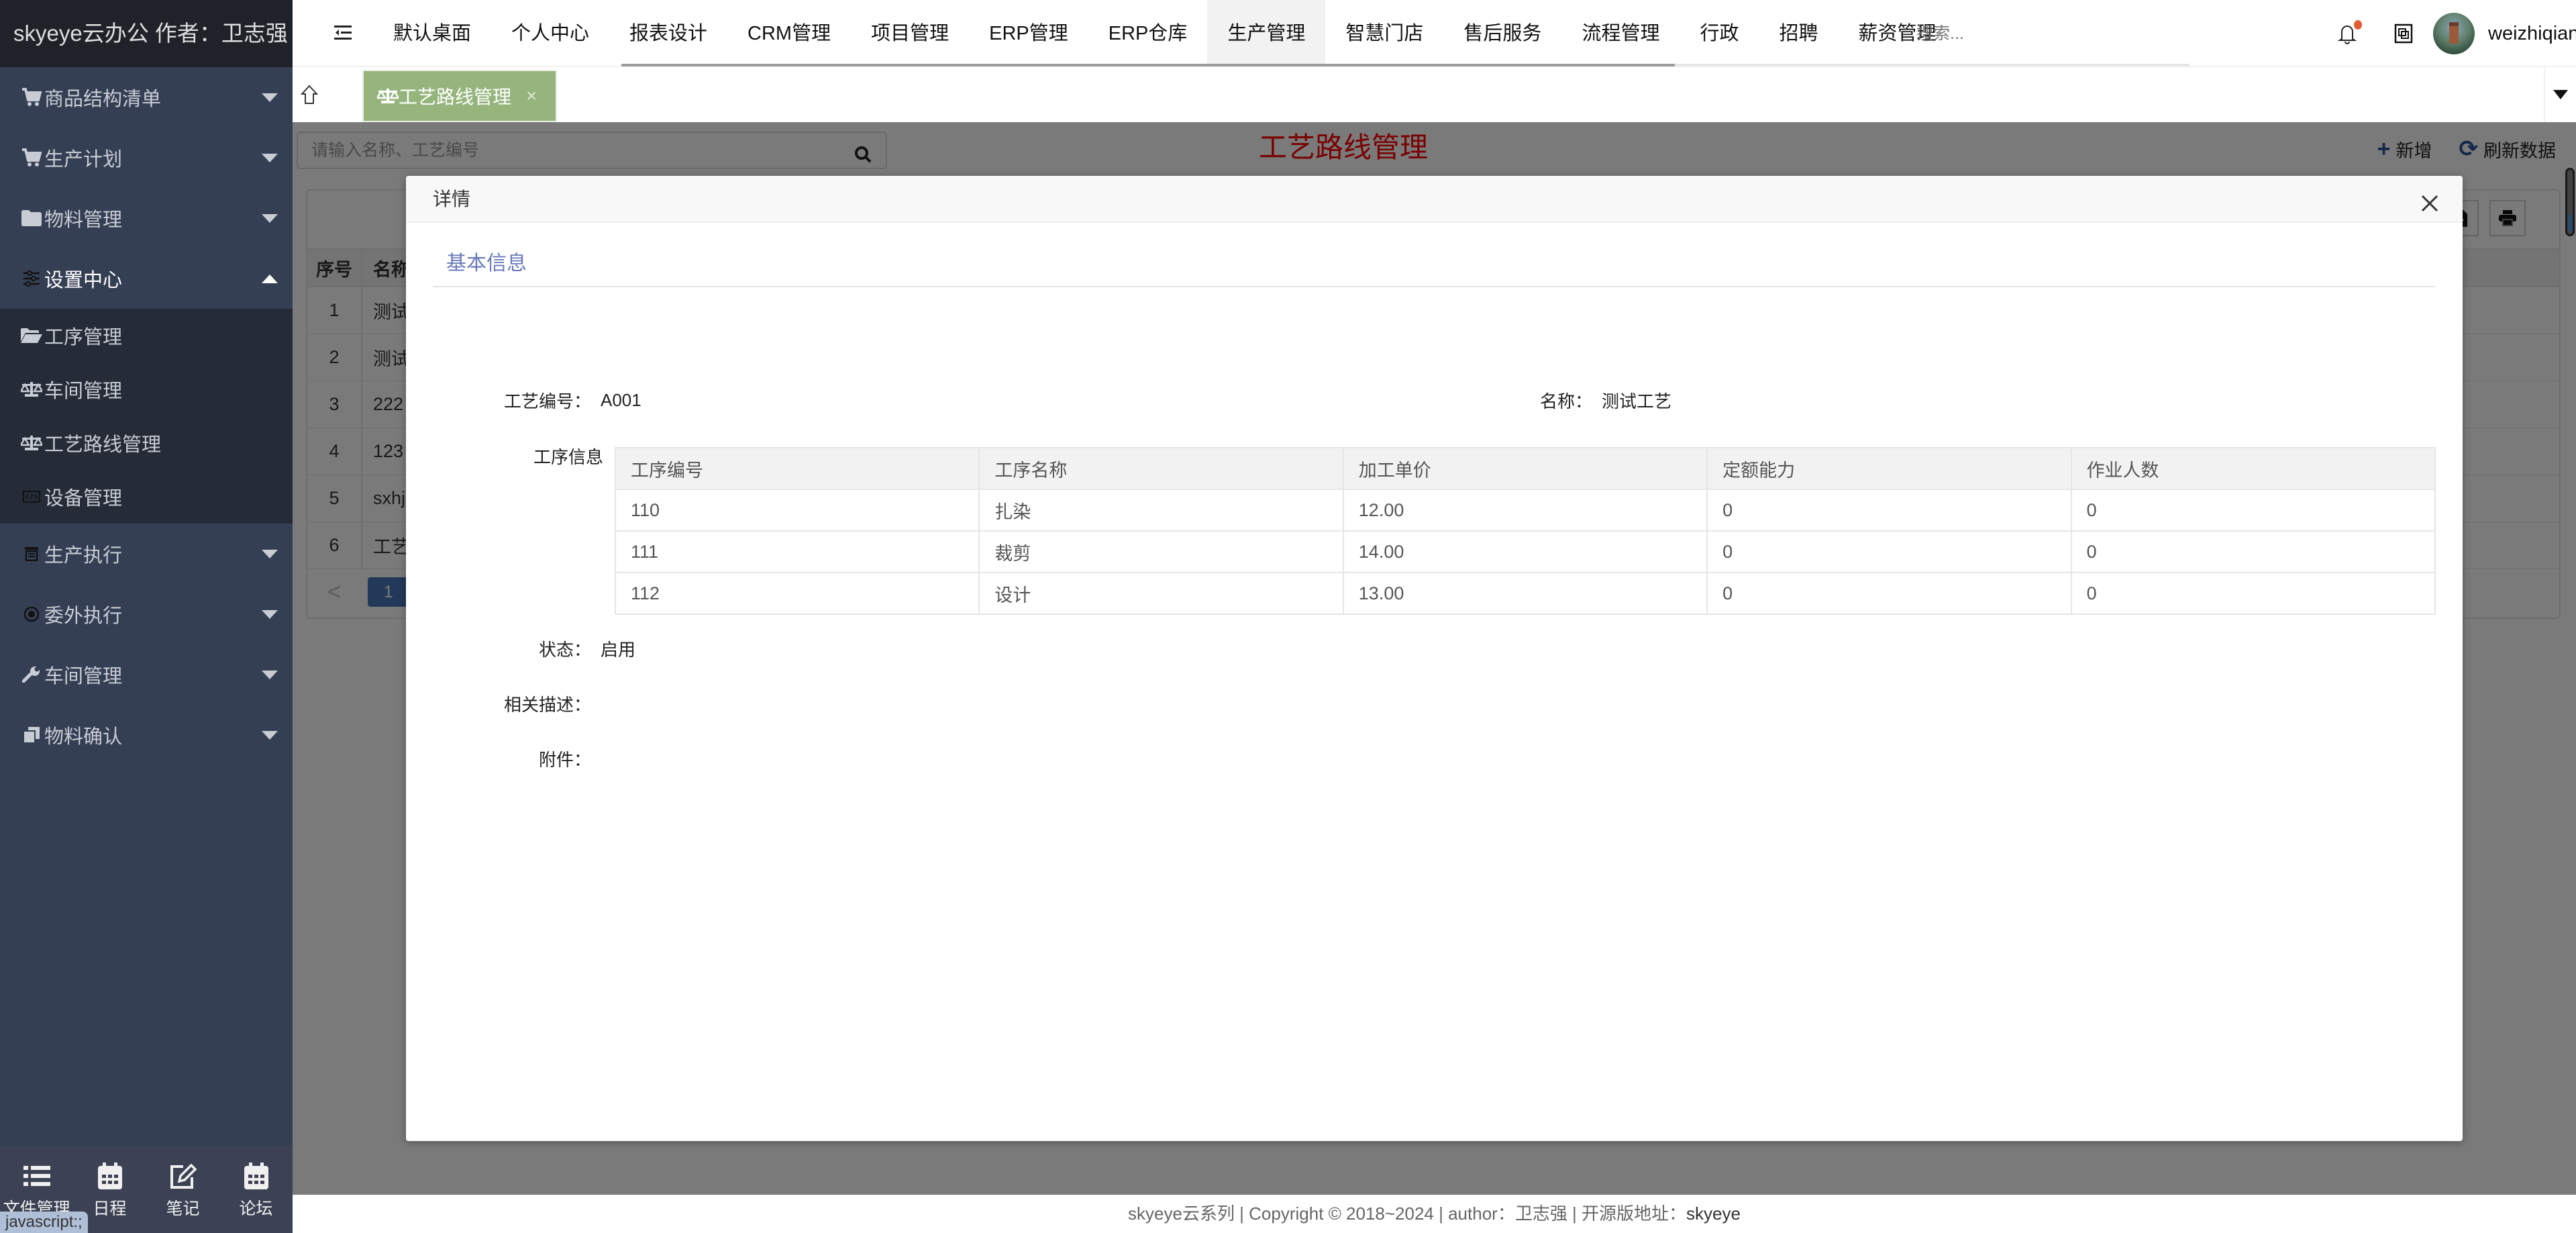 This screenshot has width=2576, height=1233. I want to click on column-header: 工序编号, so click(797, 468).